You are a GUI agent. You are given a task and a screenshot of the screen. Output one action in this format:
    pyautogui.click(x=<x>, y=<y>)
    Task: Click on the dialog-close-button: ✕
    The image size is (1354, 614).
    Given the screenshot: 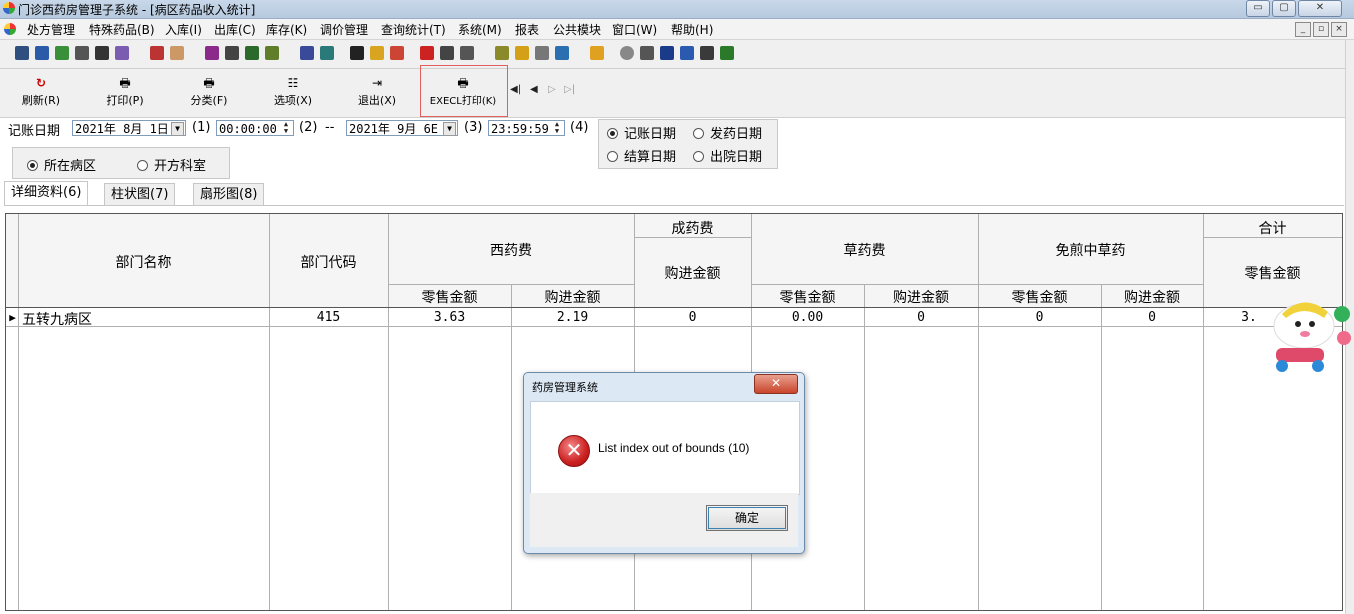 What is the action you would take?
    pyautogui.click(x=776, y=384)
    